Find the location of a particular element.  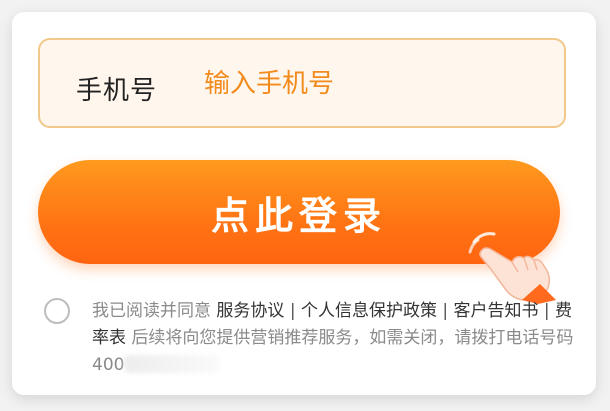

agree-checkbox is located at coordinates (57, 311).